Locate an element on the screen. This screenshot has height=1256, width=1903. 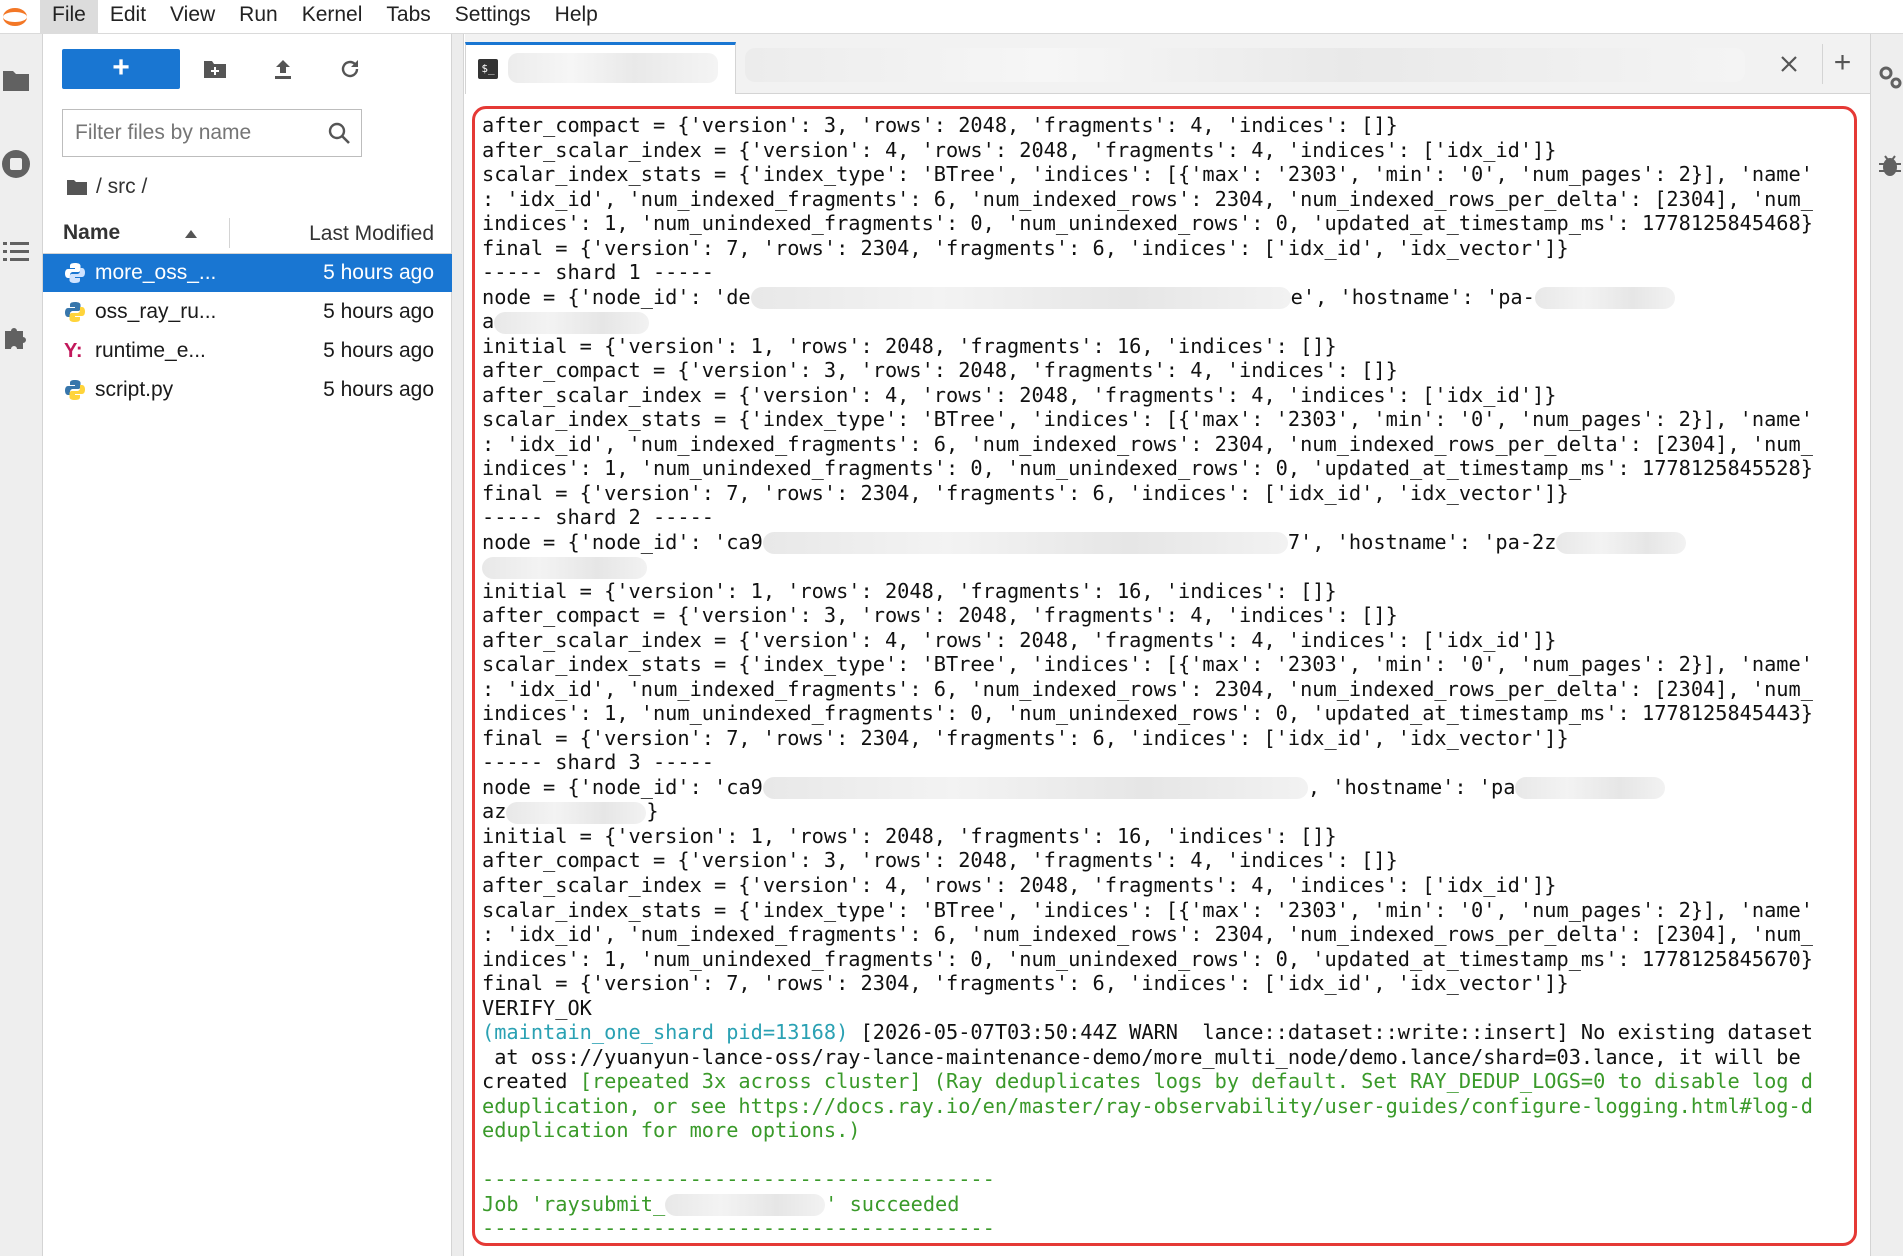
column-modified-header: Last Modified is located at coordinates (371, 234).